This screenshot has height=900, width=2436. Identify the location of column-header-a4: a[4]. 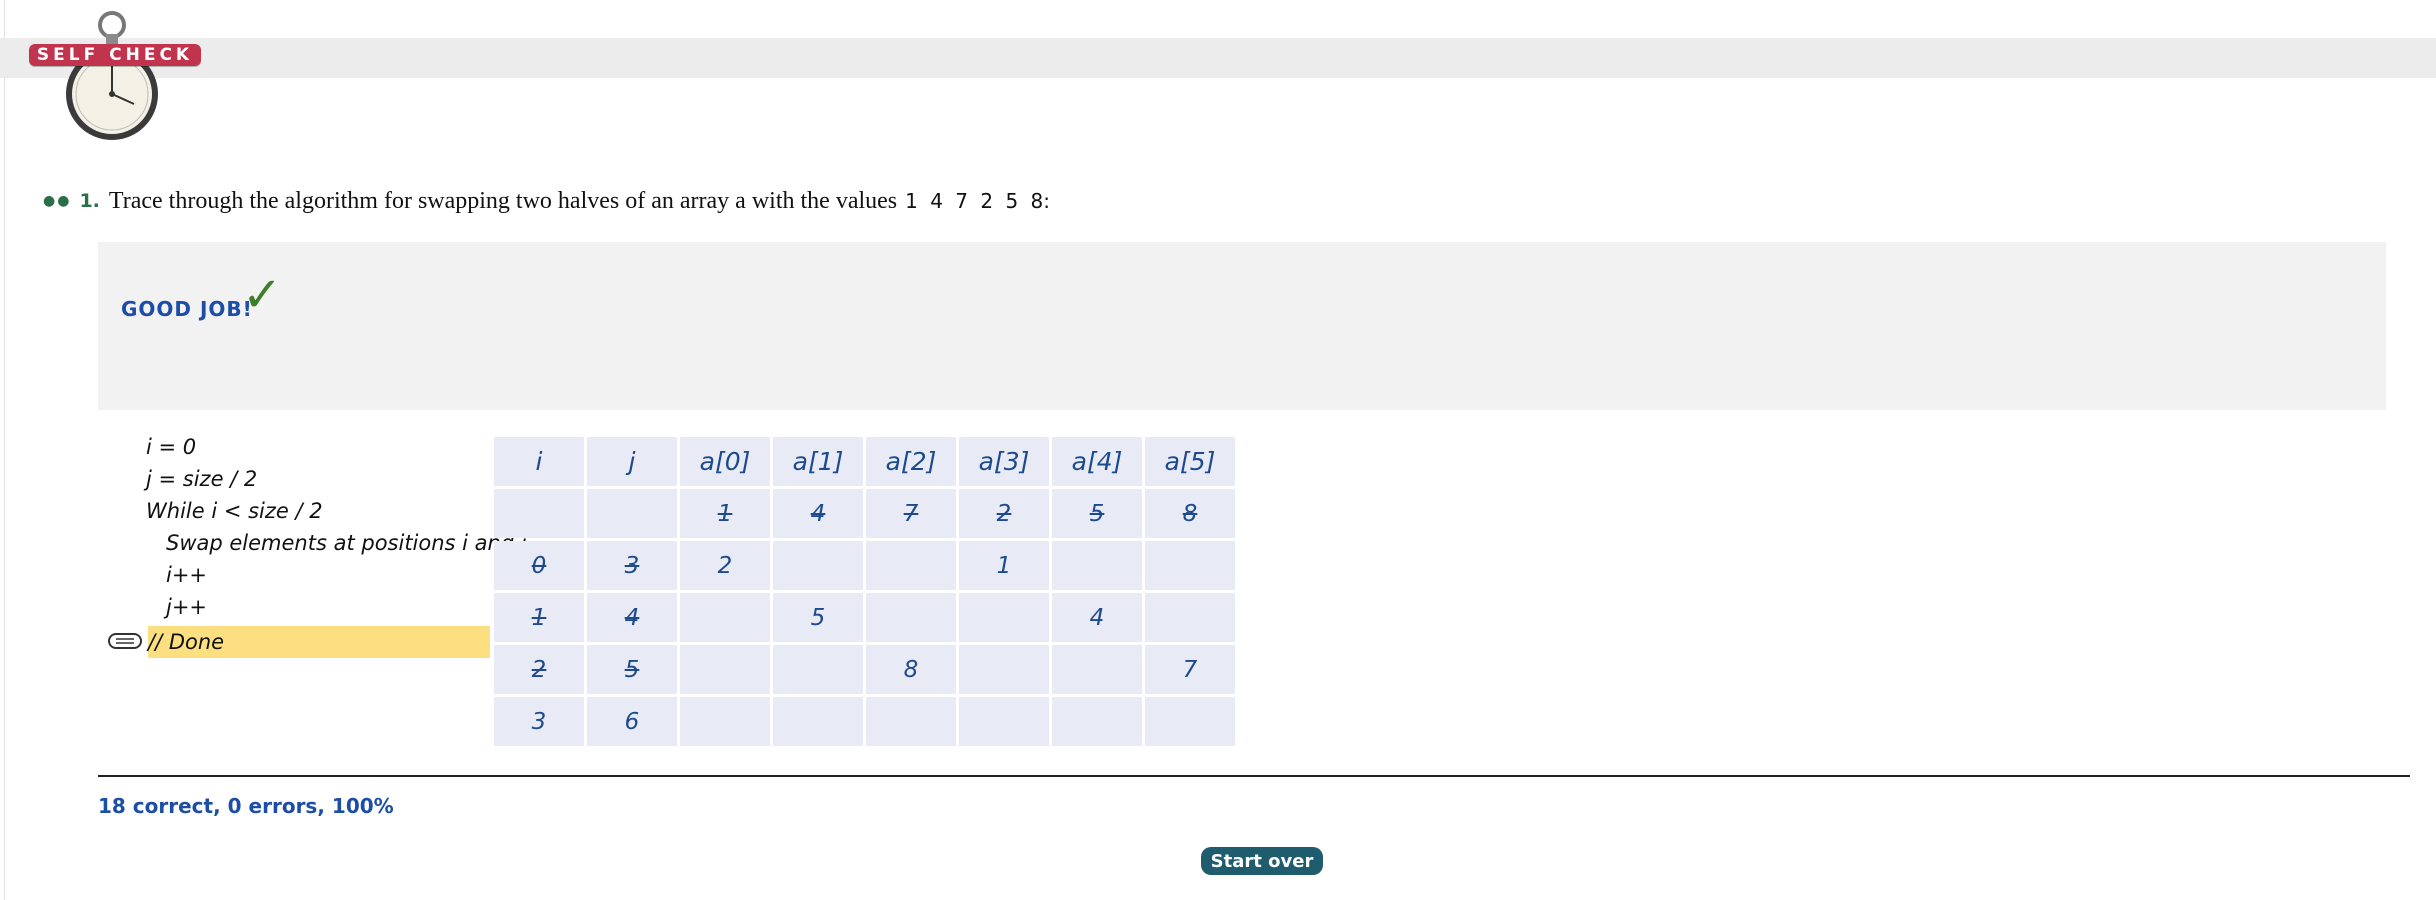
(1097, 461).